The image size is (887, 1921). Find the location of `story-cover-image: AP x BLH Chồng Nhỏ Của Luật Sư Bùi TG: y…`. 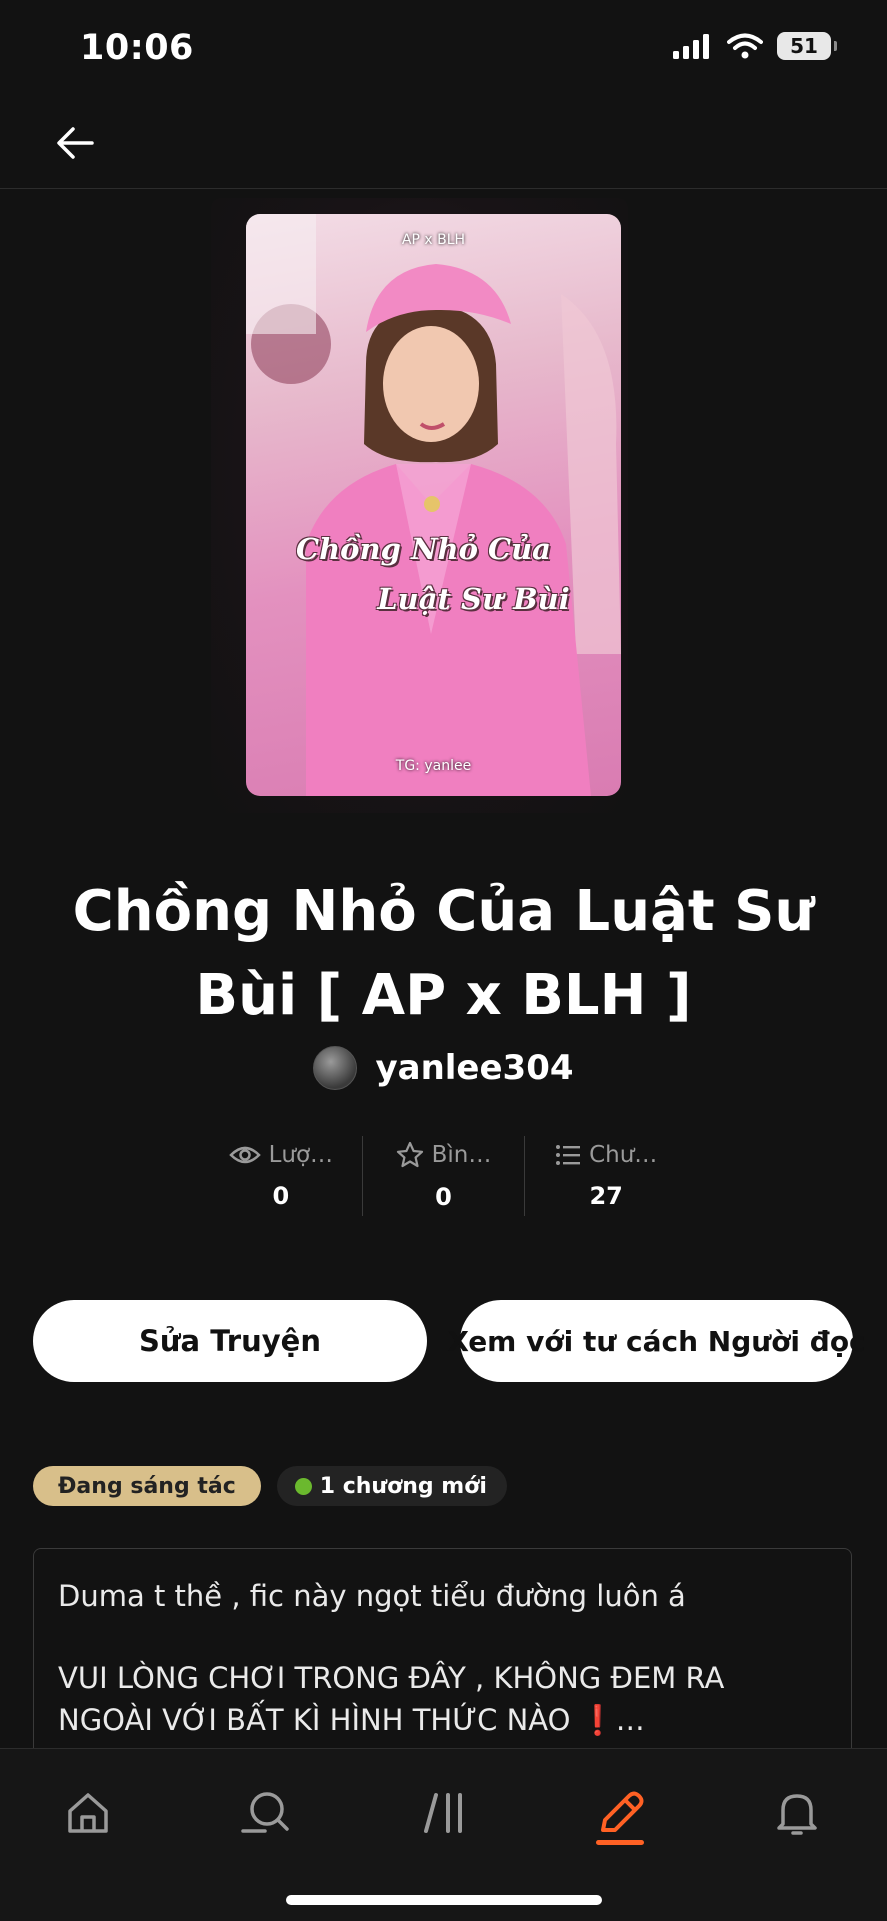

story-cover-image: AP x BLH Chồng Nhỏ Của Luật Sư Bùi TG: y… is located at coordinates (433, 505).